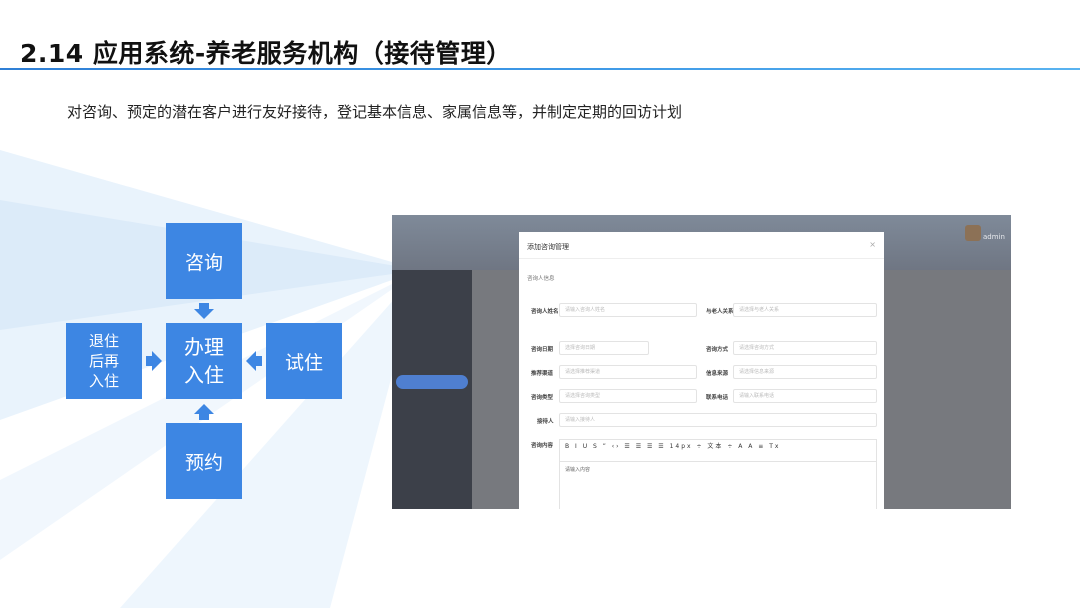  I want to click on arrow-right-icon, so click(154, 361).